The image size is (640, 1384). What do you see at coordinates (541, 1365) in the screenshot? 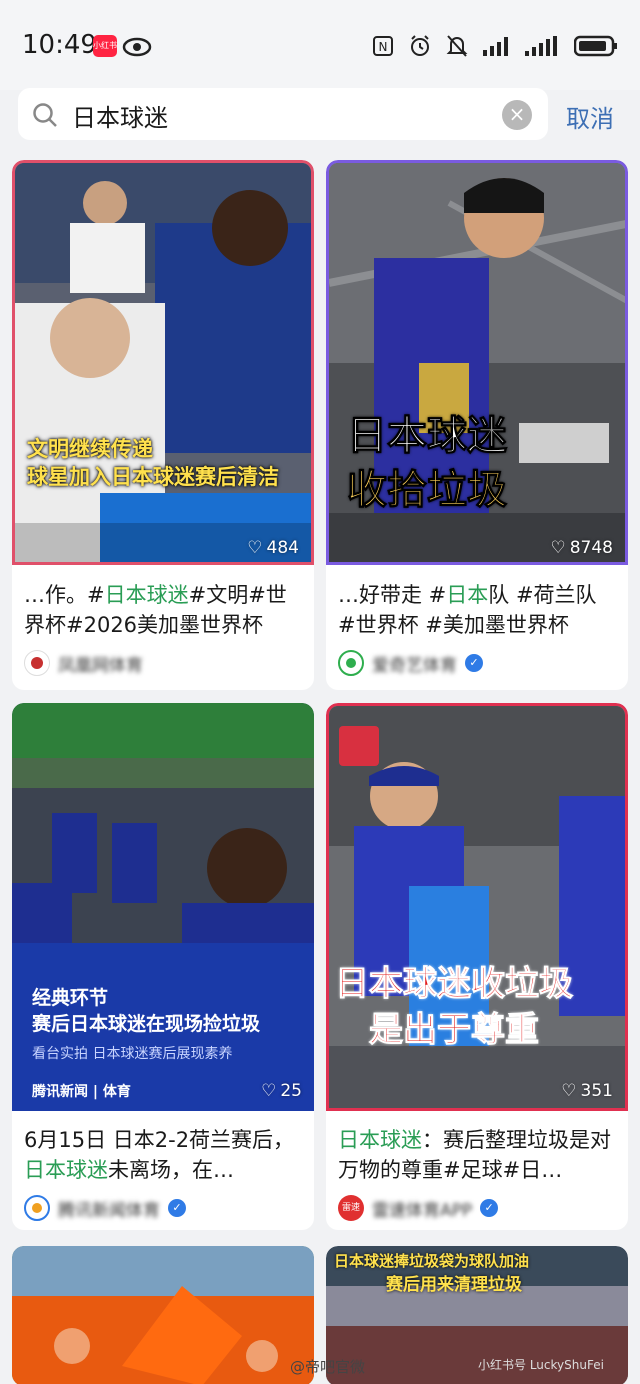
I see `watermark-small: 小红书号 LuckyShuFei` at bounding box center [541, 1365].